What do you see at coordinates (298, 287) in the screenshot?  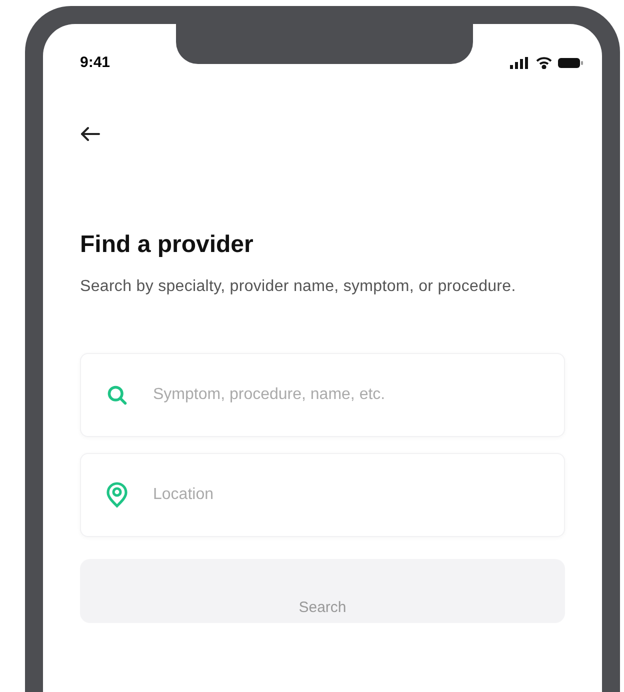 I see `page-description: Search by specialty, provider name, symptom, or procedure.` at bounding box center [298, 287].